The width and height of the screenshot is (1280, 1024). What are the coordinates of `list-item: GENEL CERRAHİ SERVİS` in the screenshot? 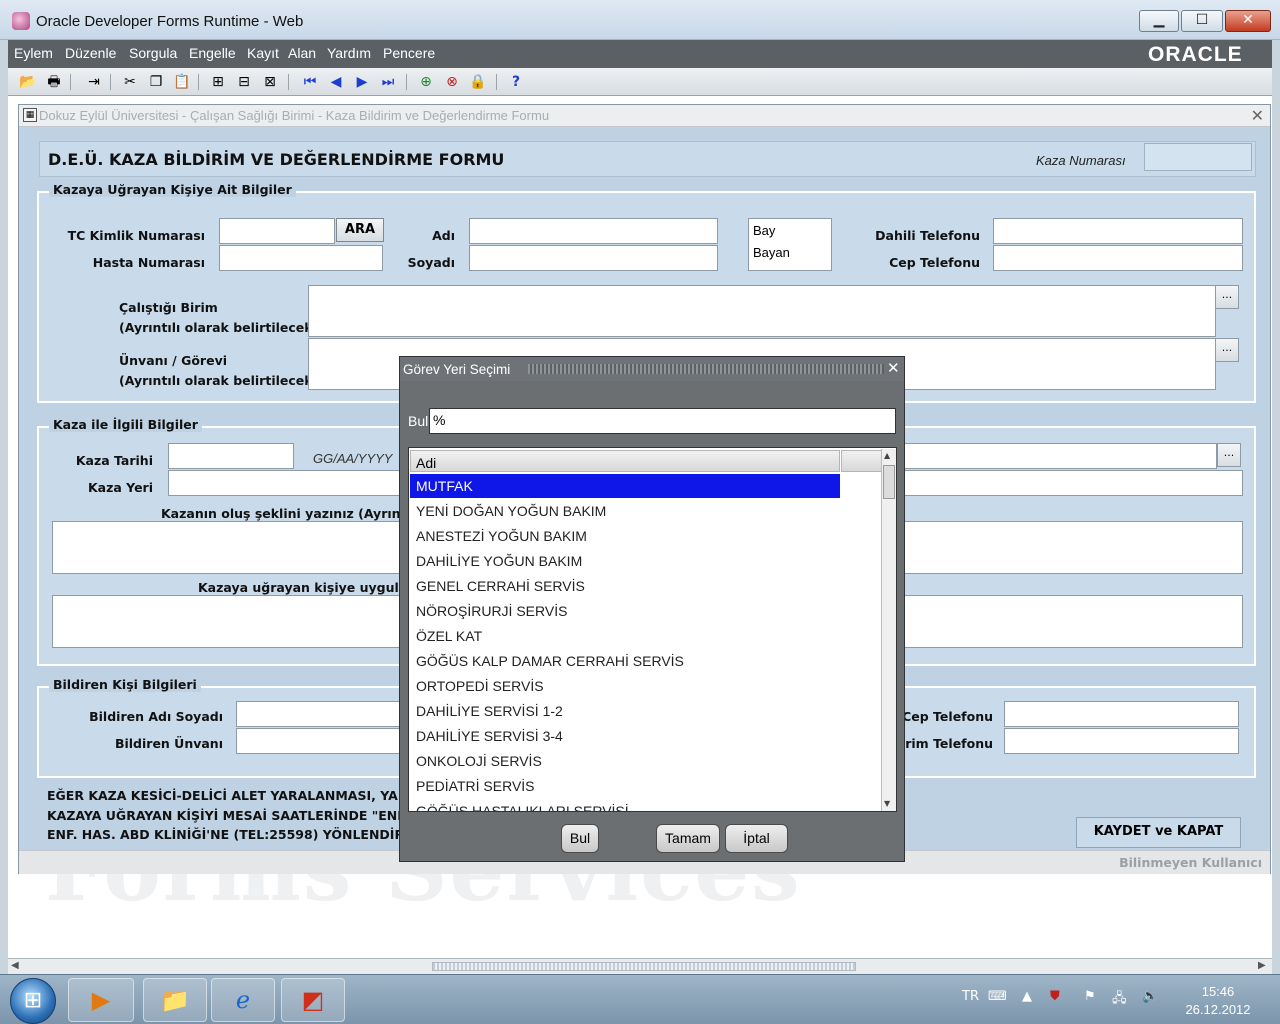 It's located at (625, 586).